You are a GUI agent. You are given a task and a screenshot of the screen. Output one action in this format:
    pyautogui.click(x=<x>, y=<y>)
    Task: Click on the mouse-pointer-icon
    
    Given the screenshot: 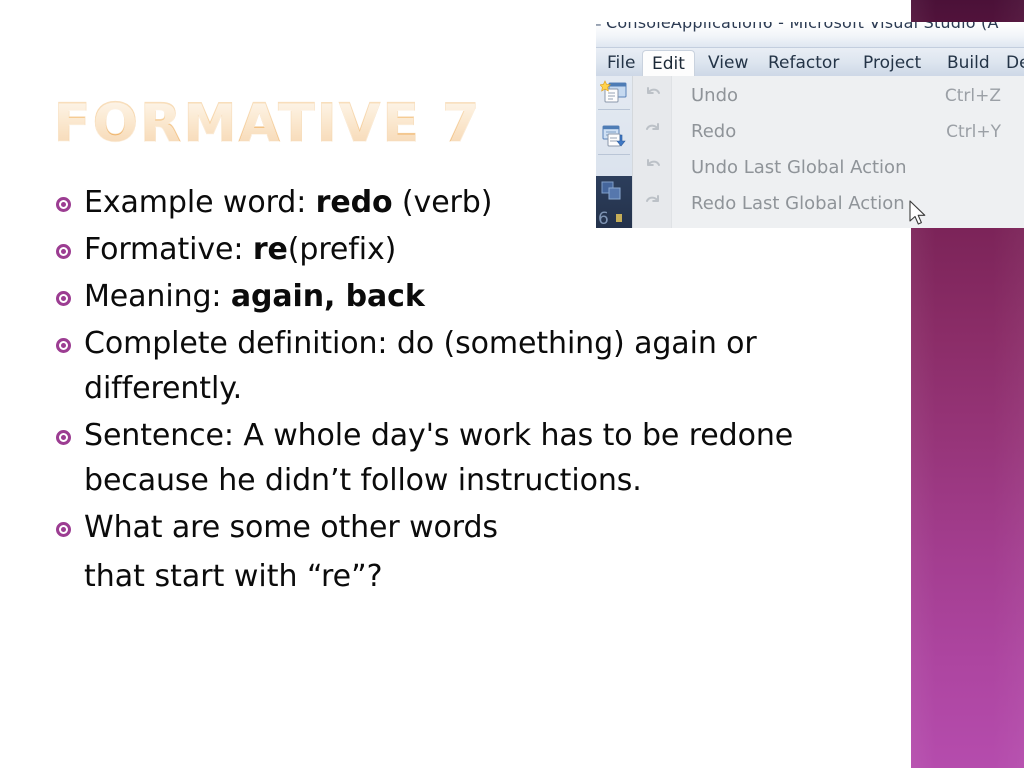 What is the action you would take?
    pyautogui.click(x=917, y=212)
    